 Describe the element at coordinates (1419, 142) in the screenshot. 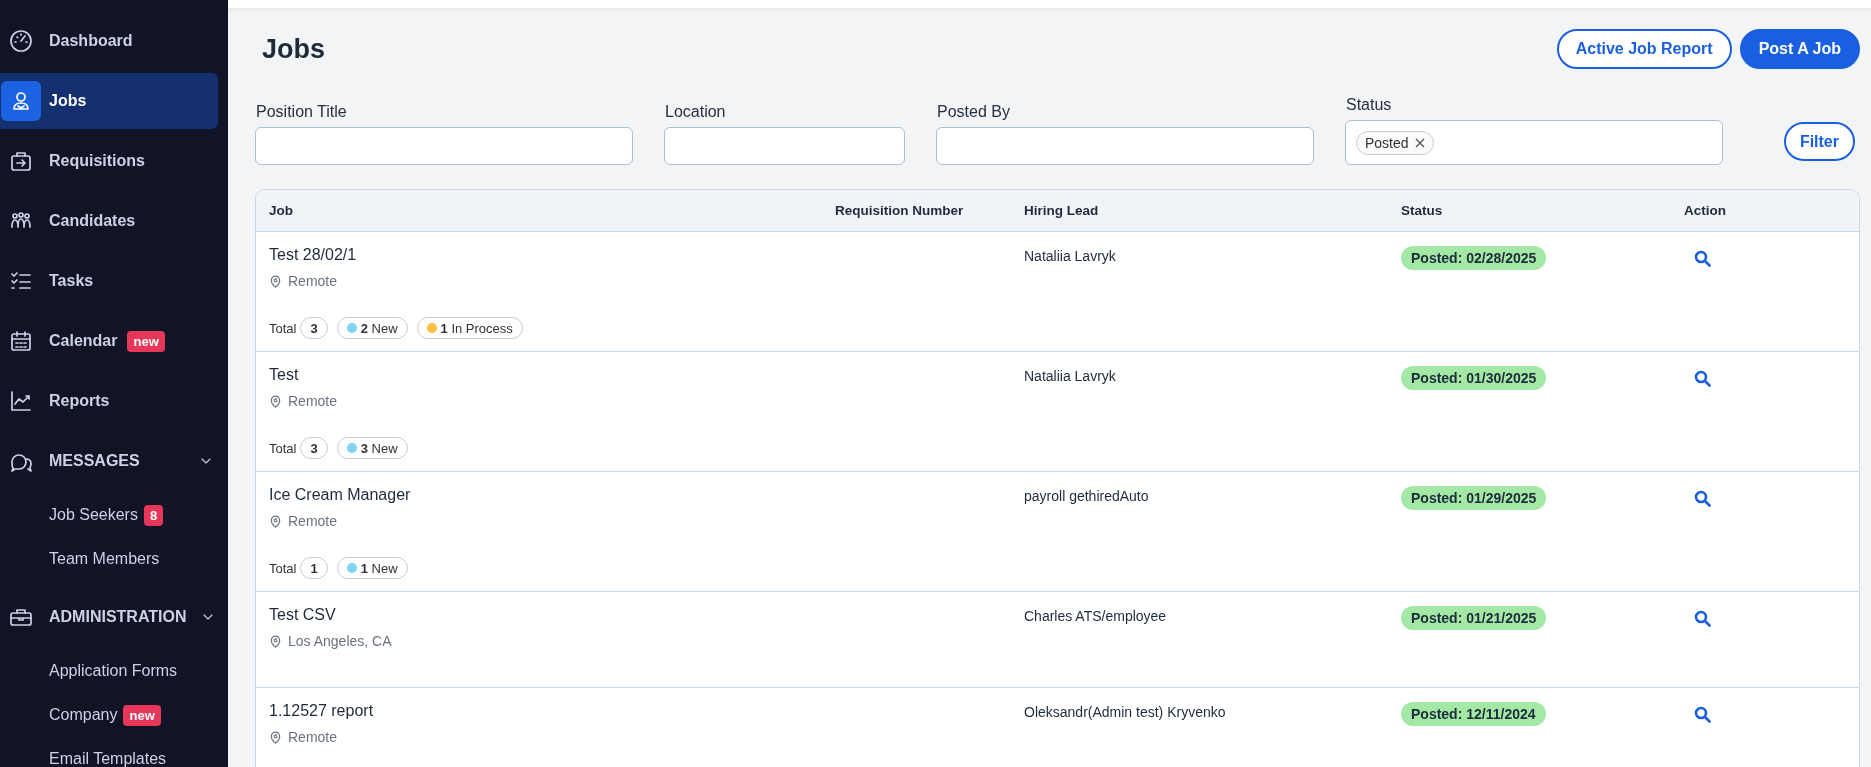

I see `close-icon` at that location.